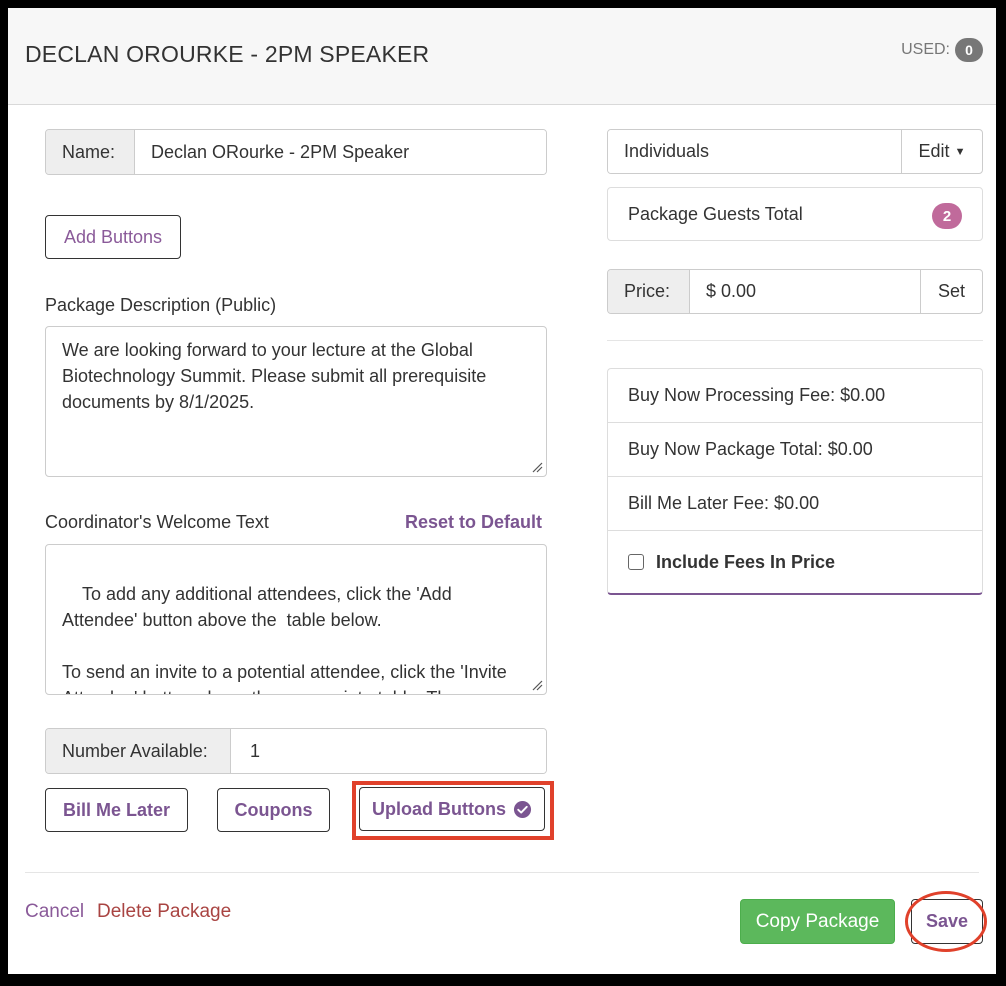  Describe the element at coordinates (138, 751) in the screenshot. I see `number-available-label: Number Available:` at that location.